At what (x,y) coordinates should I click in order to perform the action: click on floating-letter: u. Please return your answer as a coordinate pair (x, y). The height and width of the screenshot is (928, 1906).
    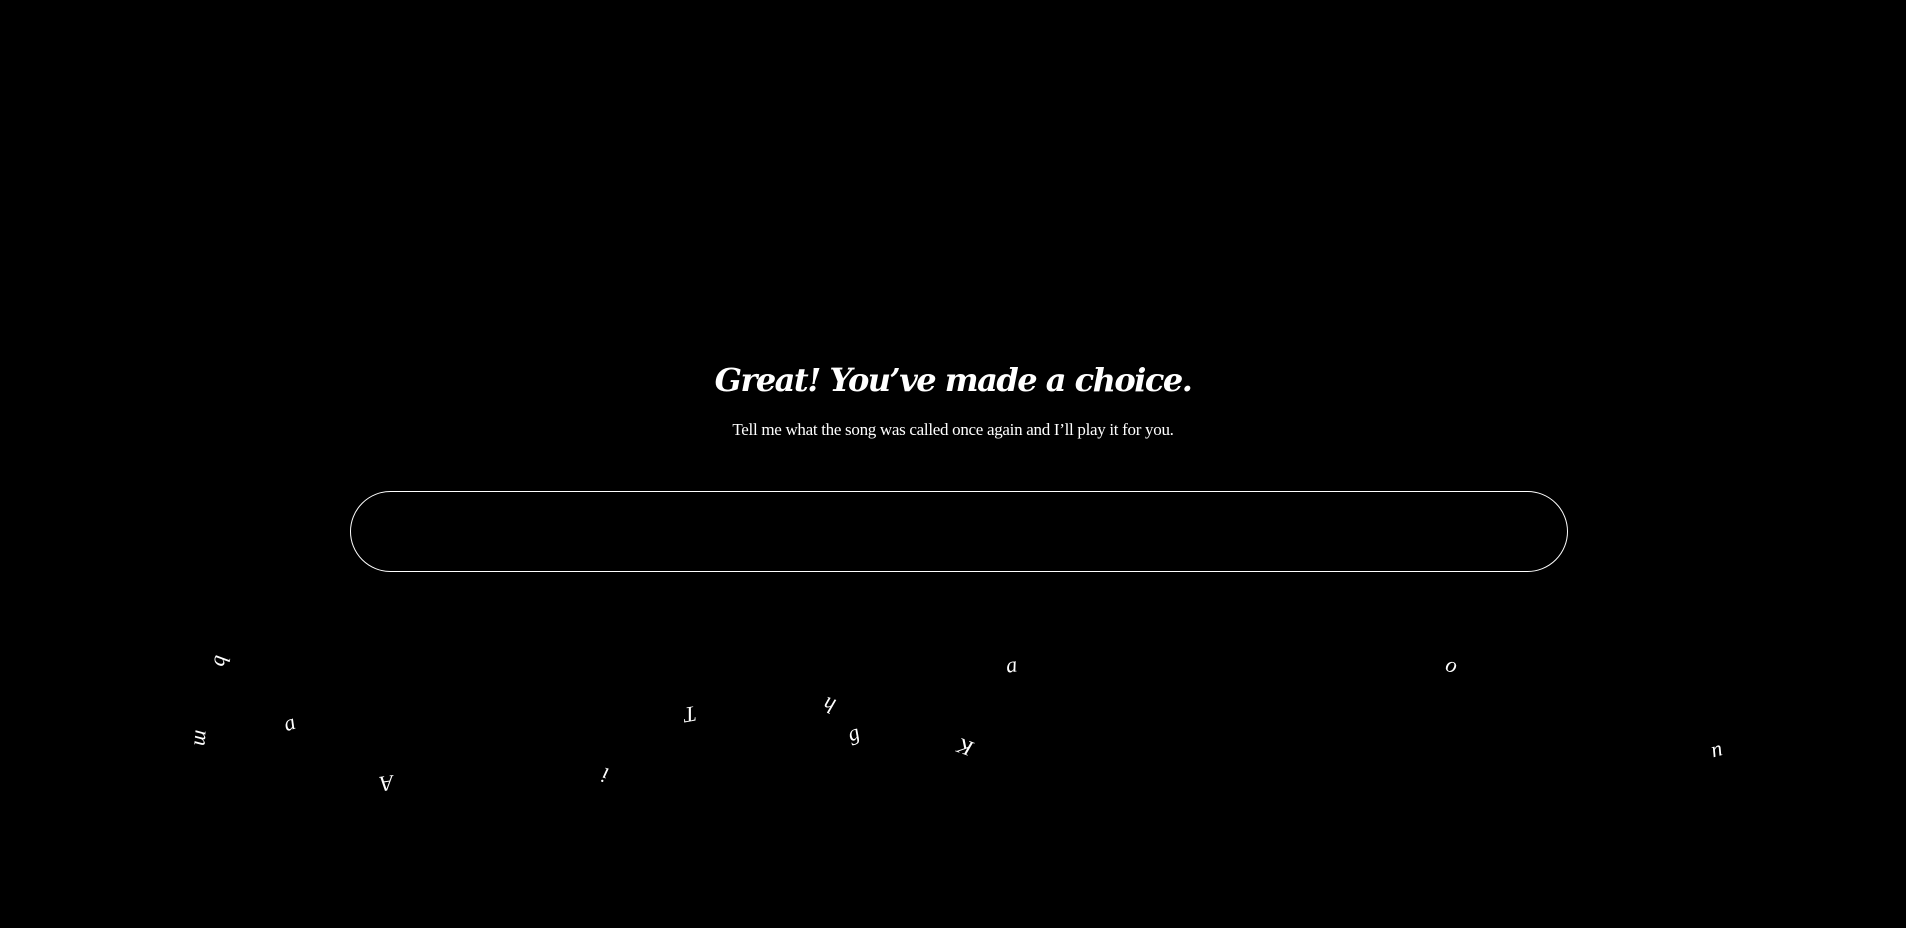
    Looking at the image, I should click on (1718, 753).